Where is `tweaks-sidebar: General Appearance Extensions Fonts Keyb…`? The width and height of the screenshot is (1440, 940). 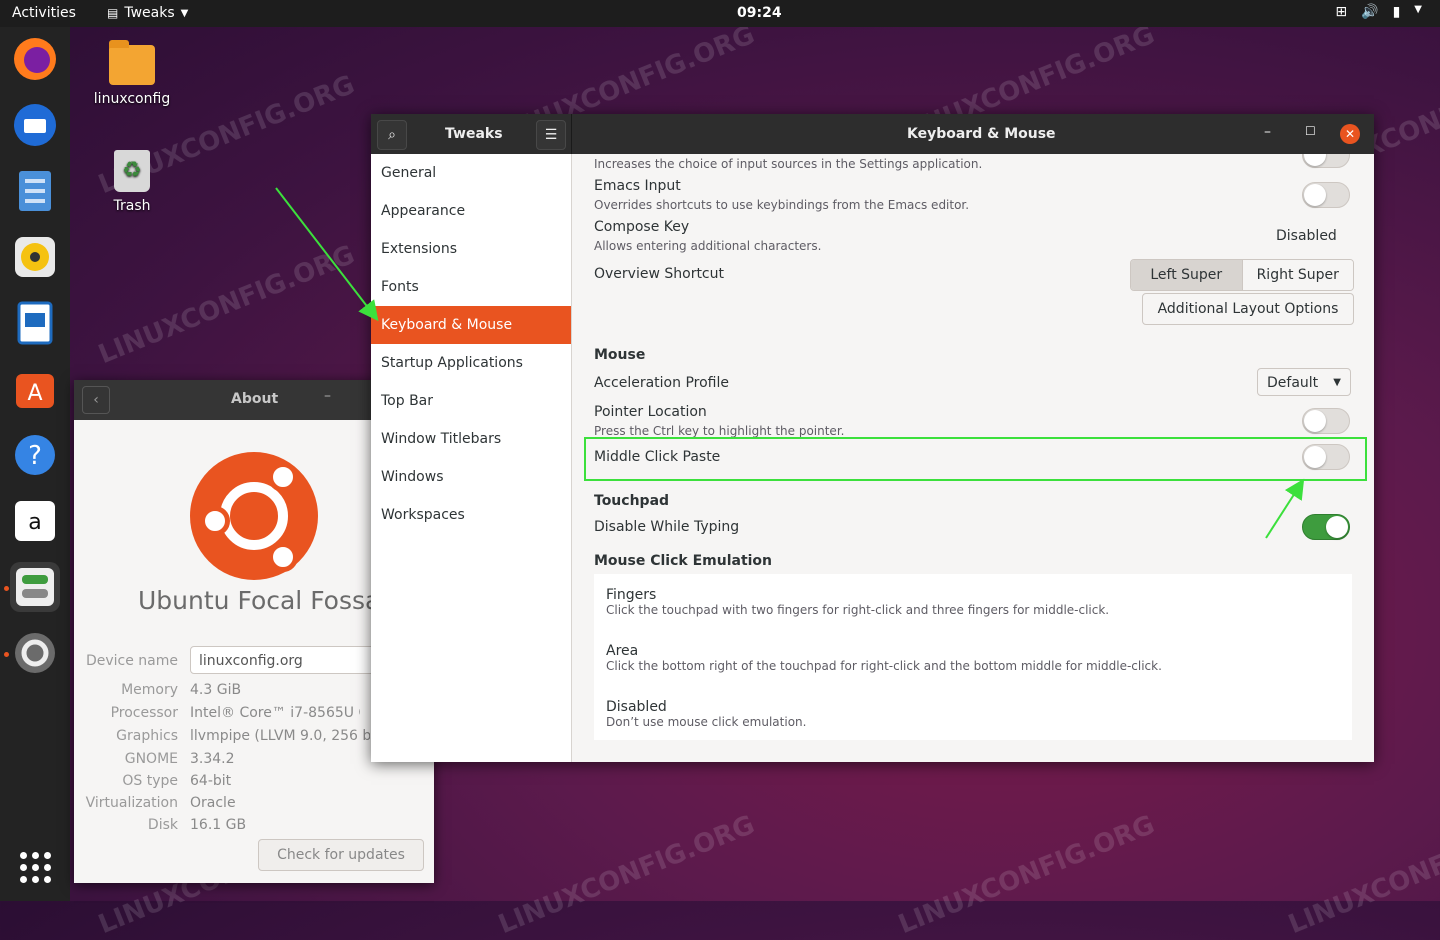 tweaks-sidebar: General Appearance Extensions Fonts Keyb… is located at coordinates (471, 458).